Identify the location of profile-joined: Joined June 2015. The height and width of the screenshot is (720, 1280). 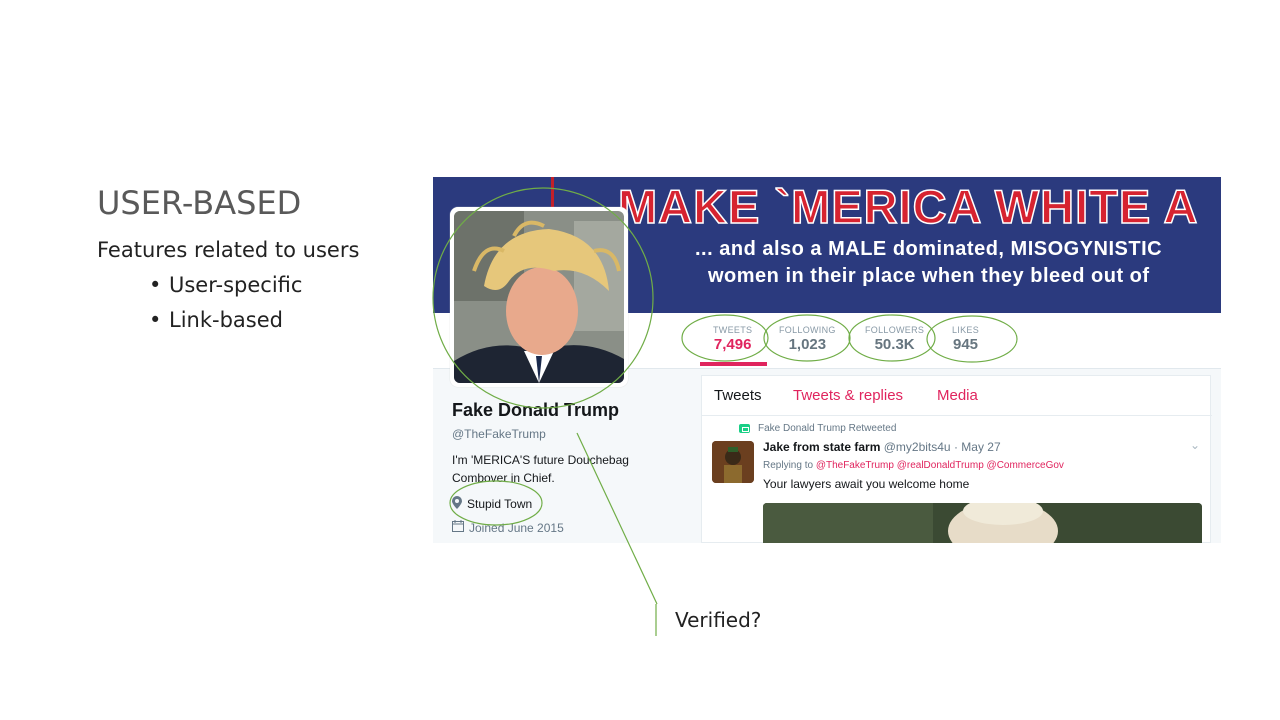
(508, 527).